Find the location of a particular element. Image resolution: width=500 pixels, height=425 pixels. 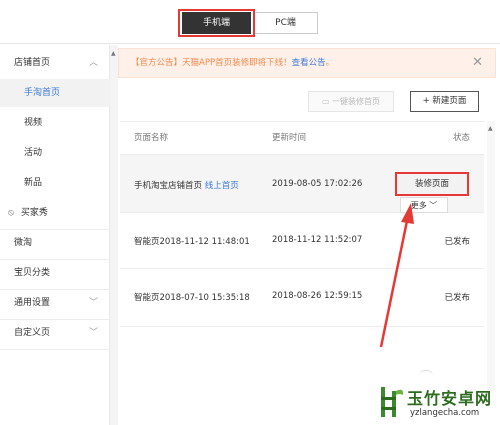

sidebar-item-label: 视频 is located at coordinates (33, 123).